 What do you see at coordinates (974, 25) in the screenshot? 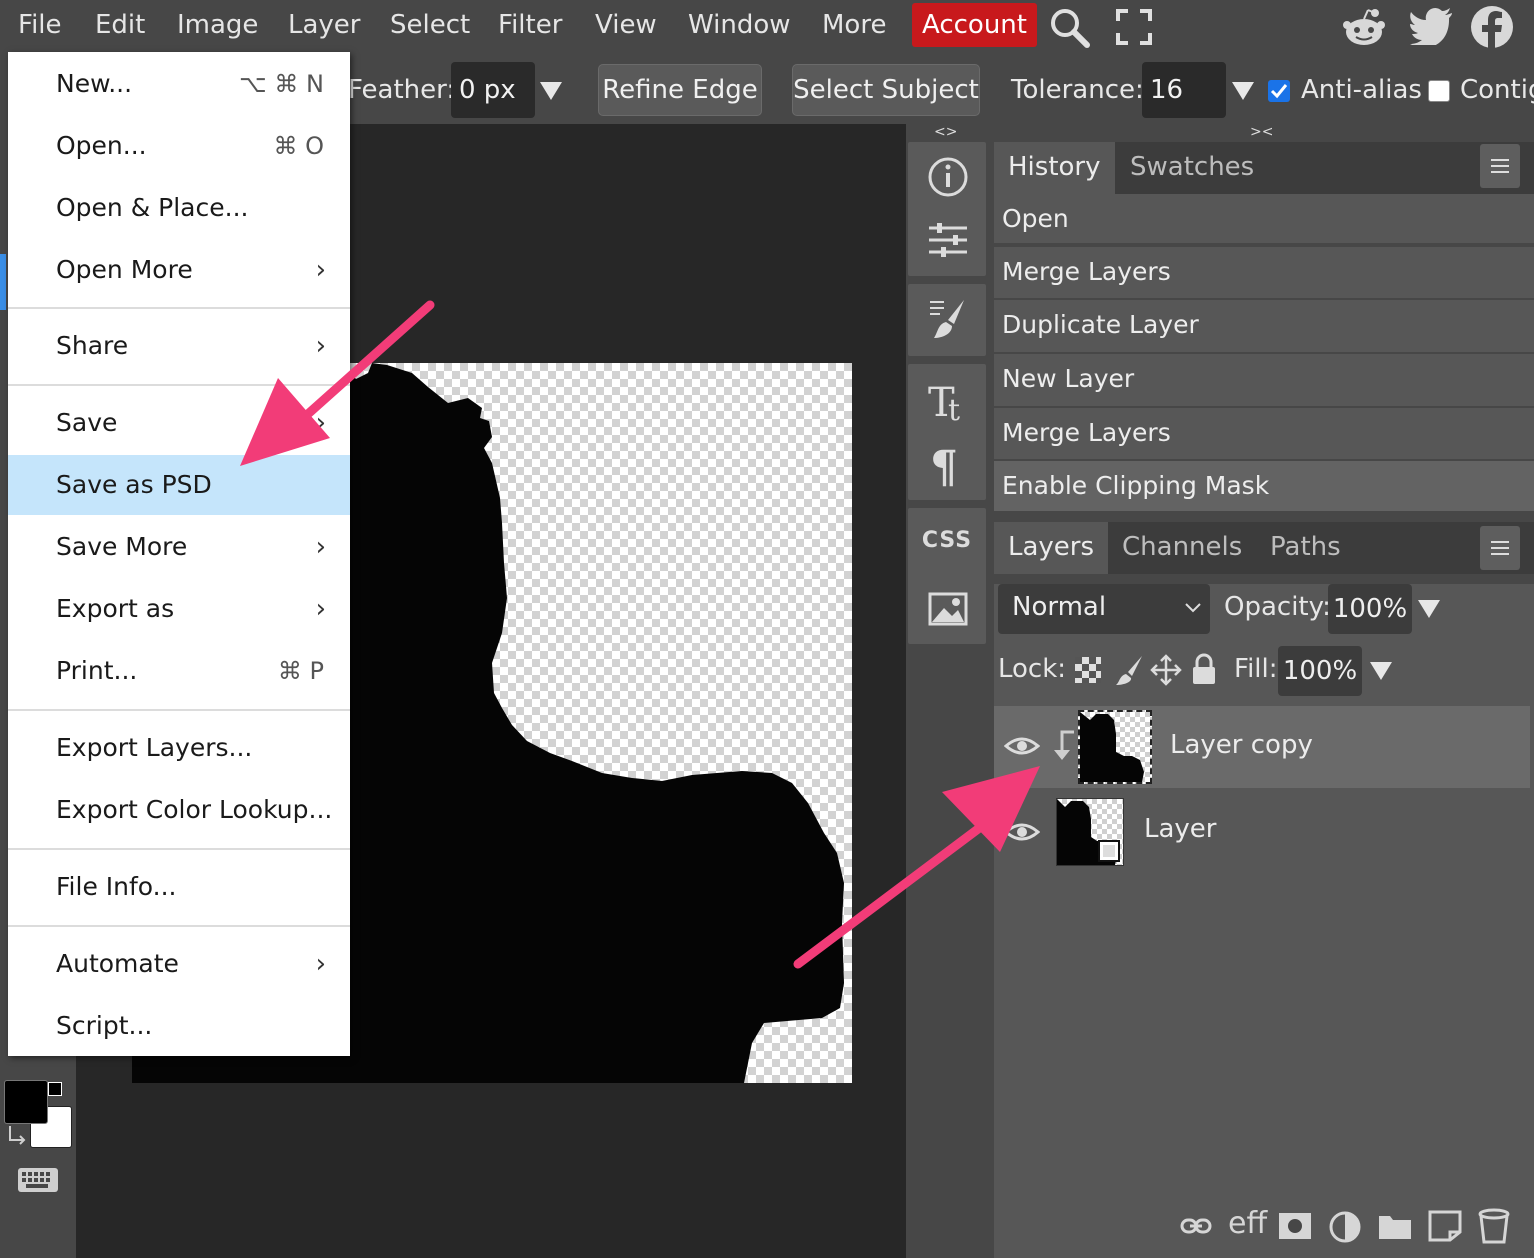
I see `account-button: Account` at bounding box center [974, 25].